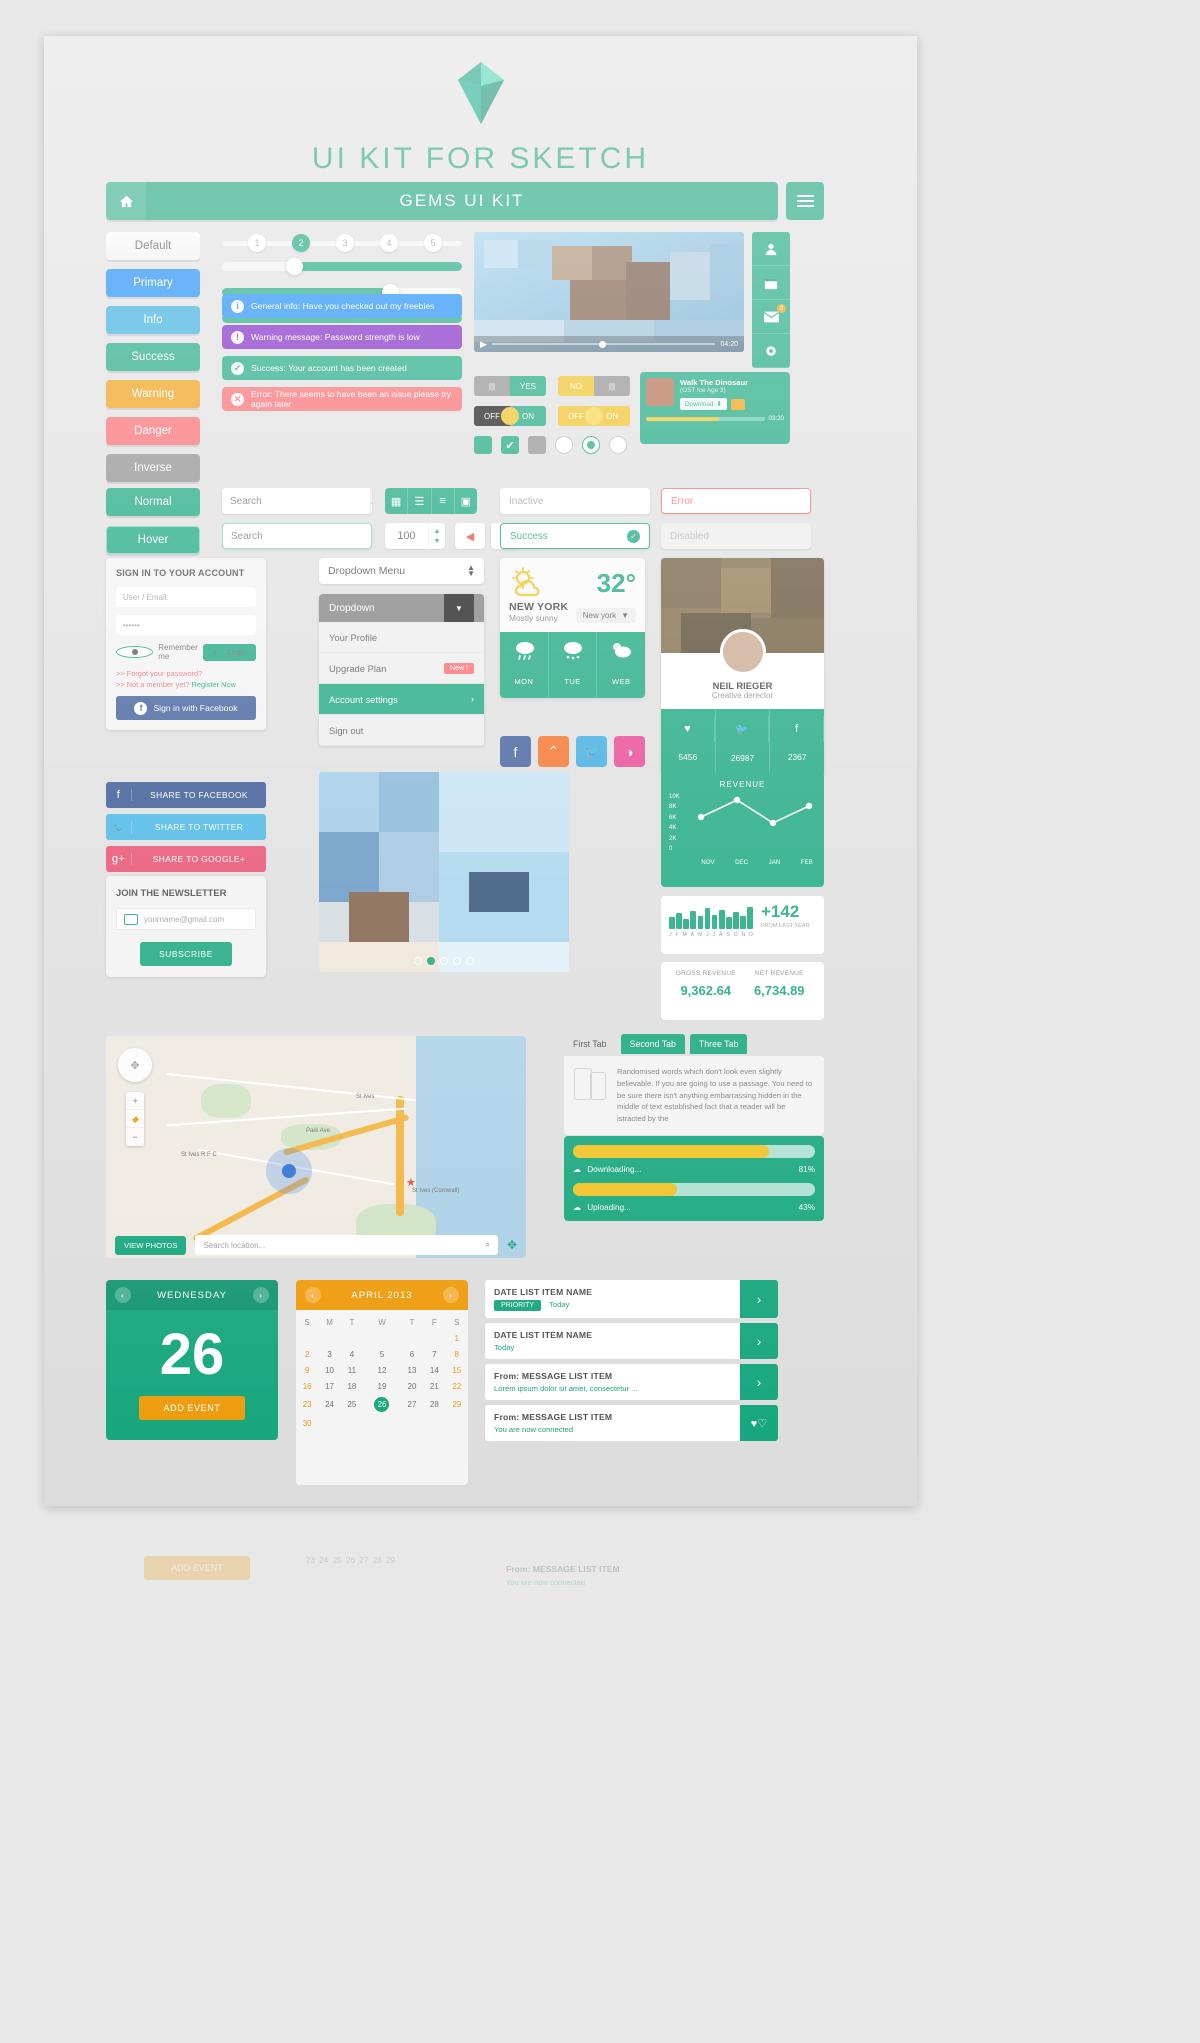  Describe the element at coordinates (401, 571) in the screenshot. I see `dropdown-select: Dropdown Menu ▲ ▼` at that location.